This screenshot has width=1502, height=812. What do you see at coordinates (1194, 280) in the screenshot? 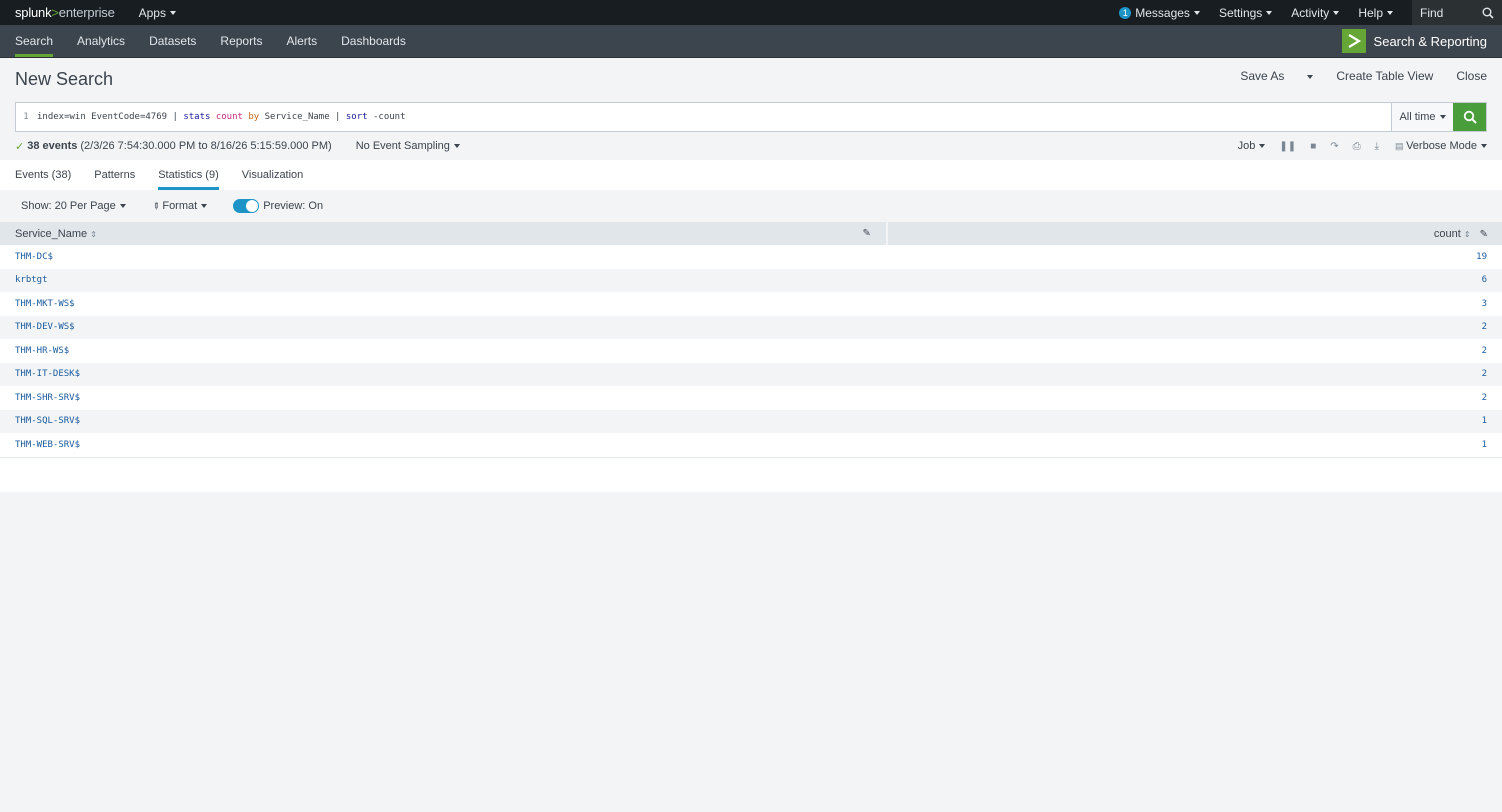
I see `count-cell: 6` at bounding box center [1194, 280].